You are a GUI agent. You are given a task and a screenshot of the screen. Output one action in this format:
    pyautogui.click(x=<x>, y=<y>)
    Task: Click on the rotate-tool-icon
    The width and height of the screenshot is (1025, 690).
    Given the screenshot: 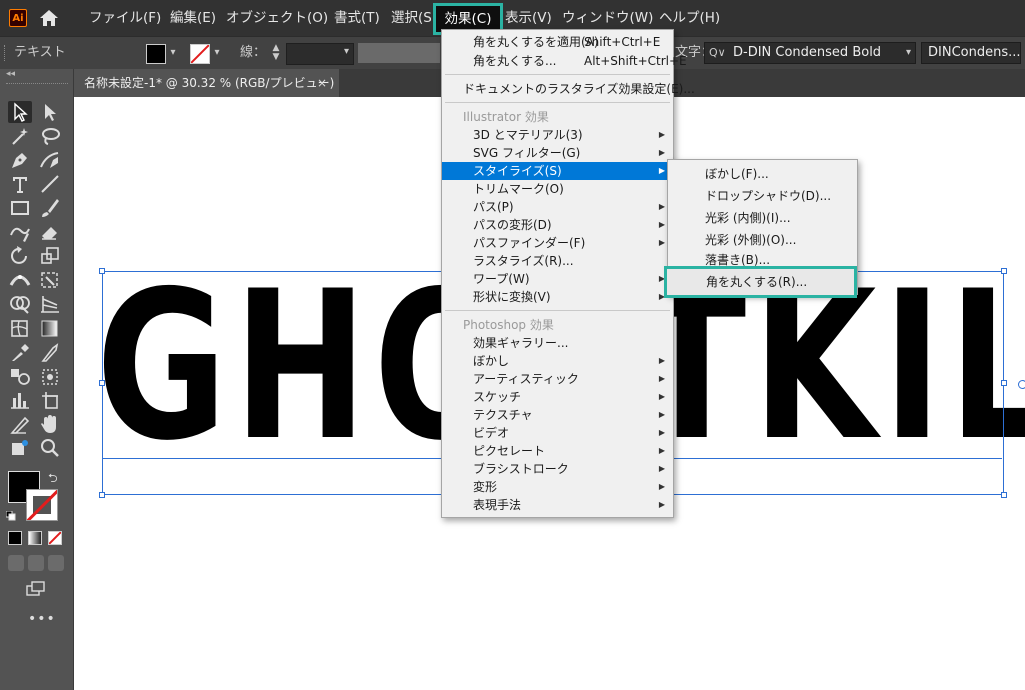 What is the action you would take?
    pyautogui.click(x=20, y=256)
    